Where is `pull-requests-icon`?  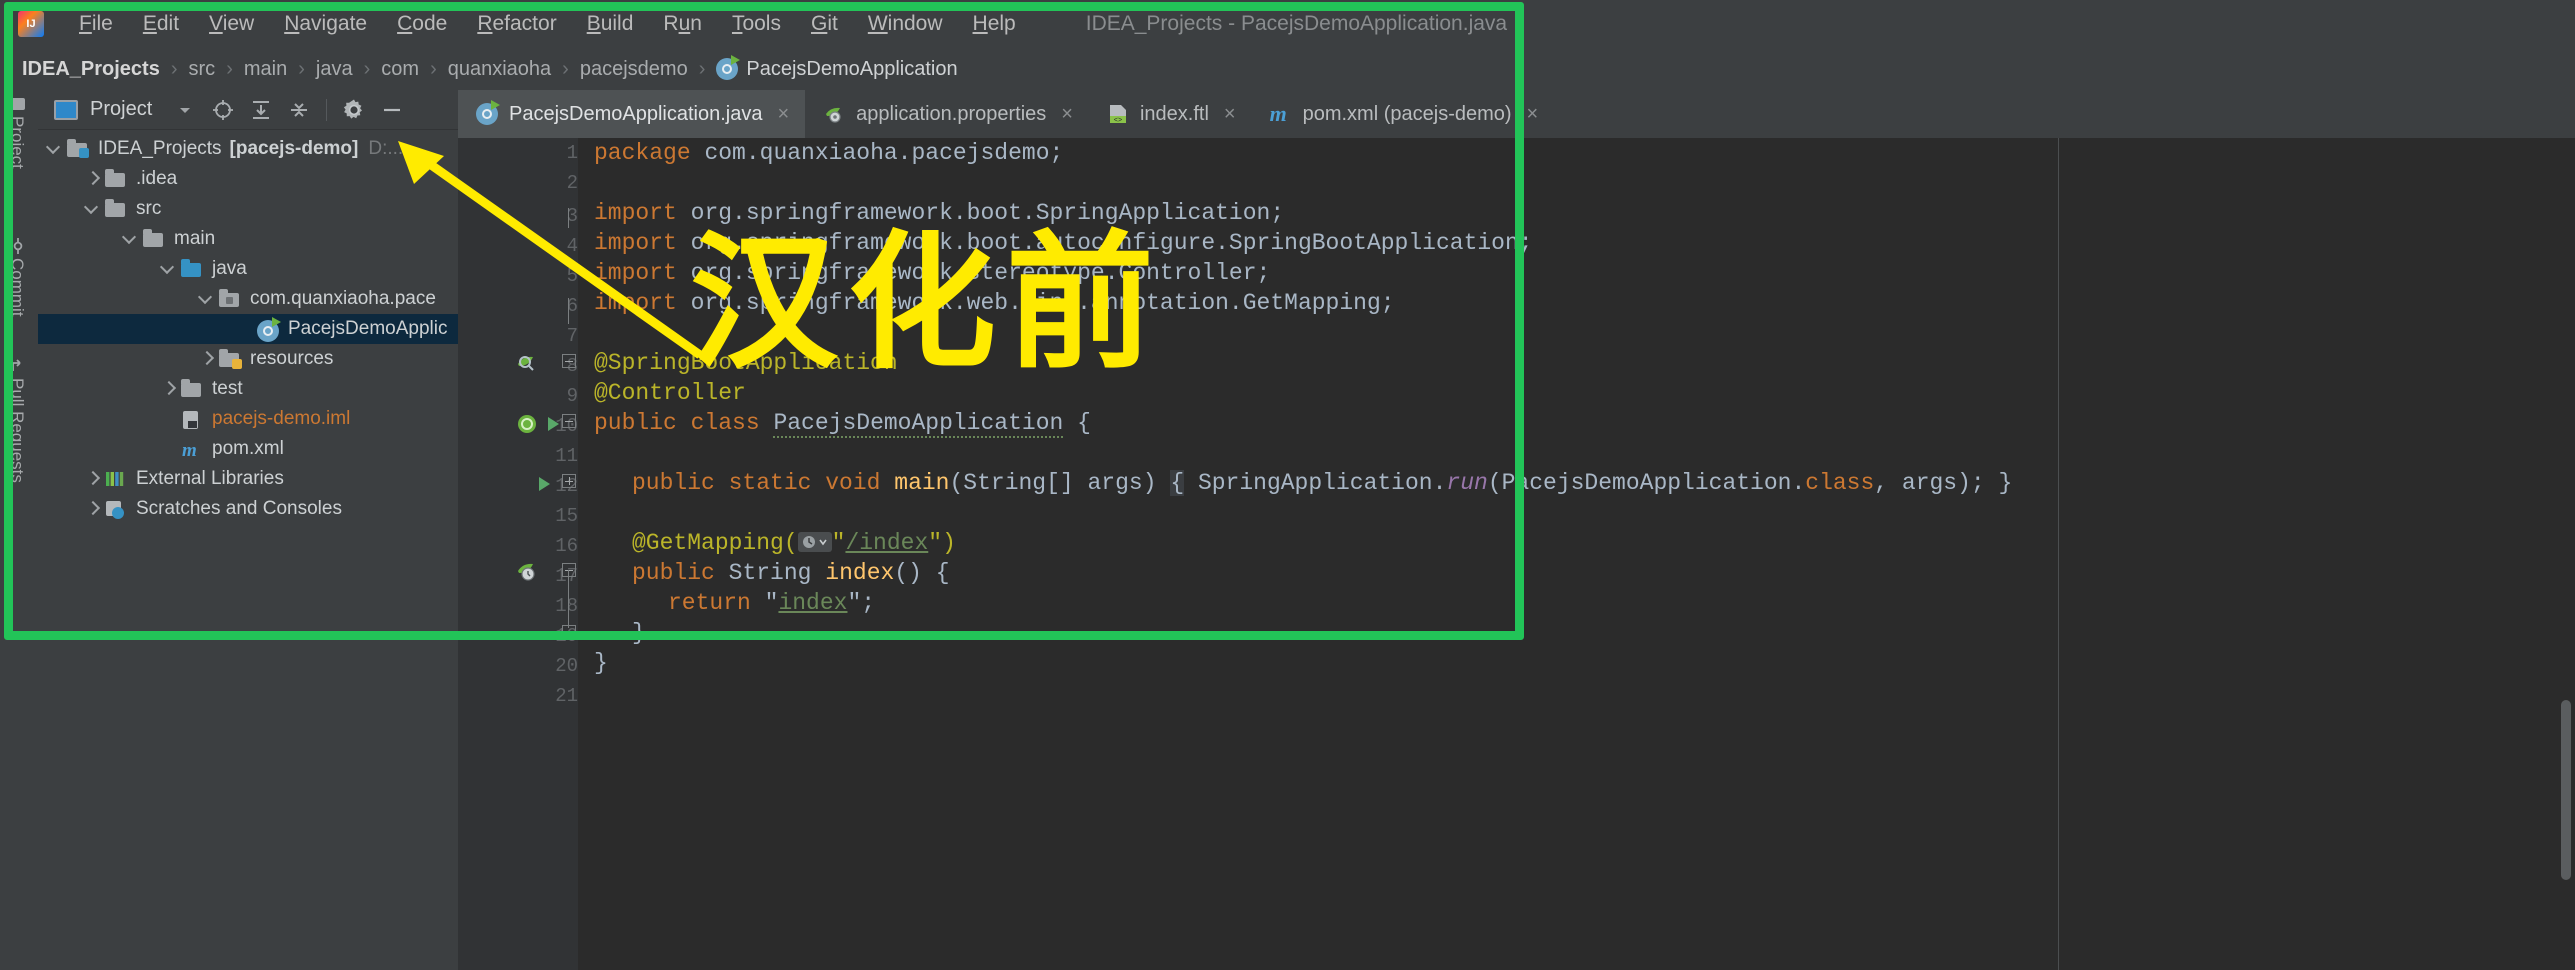
pull-requests-icon is located at coordinates (18, 366).